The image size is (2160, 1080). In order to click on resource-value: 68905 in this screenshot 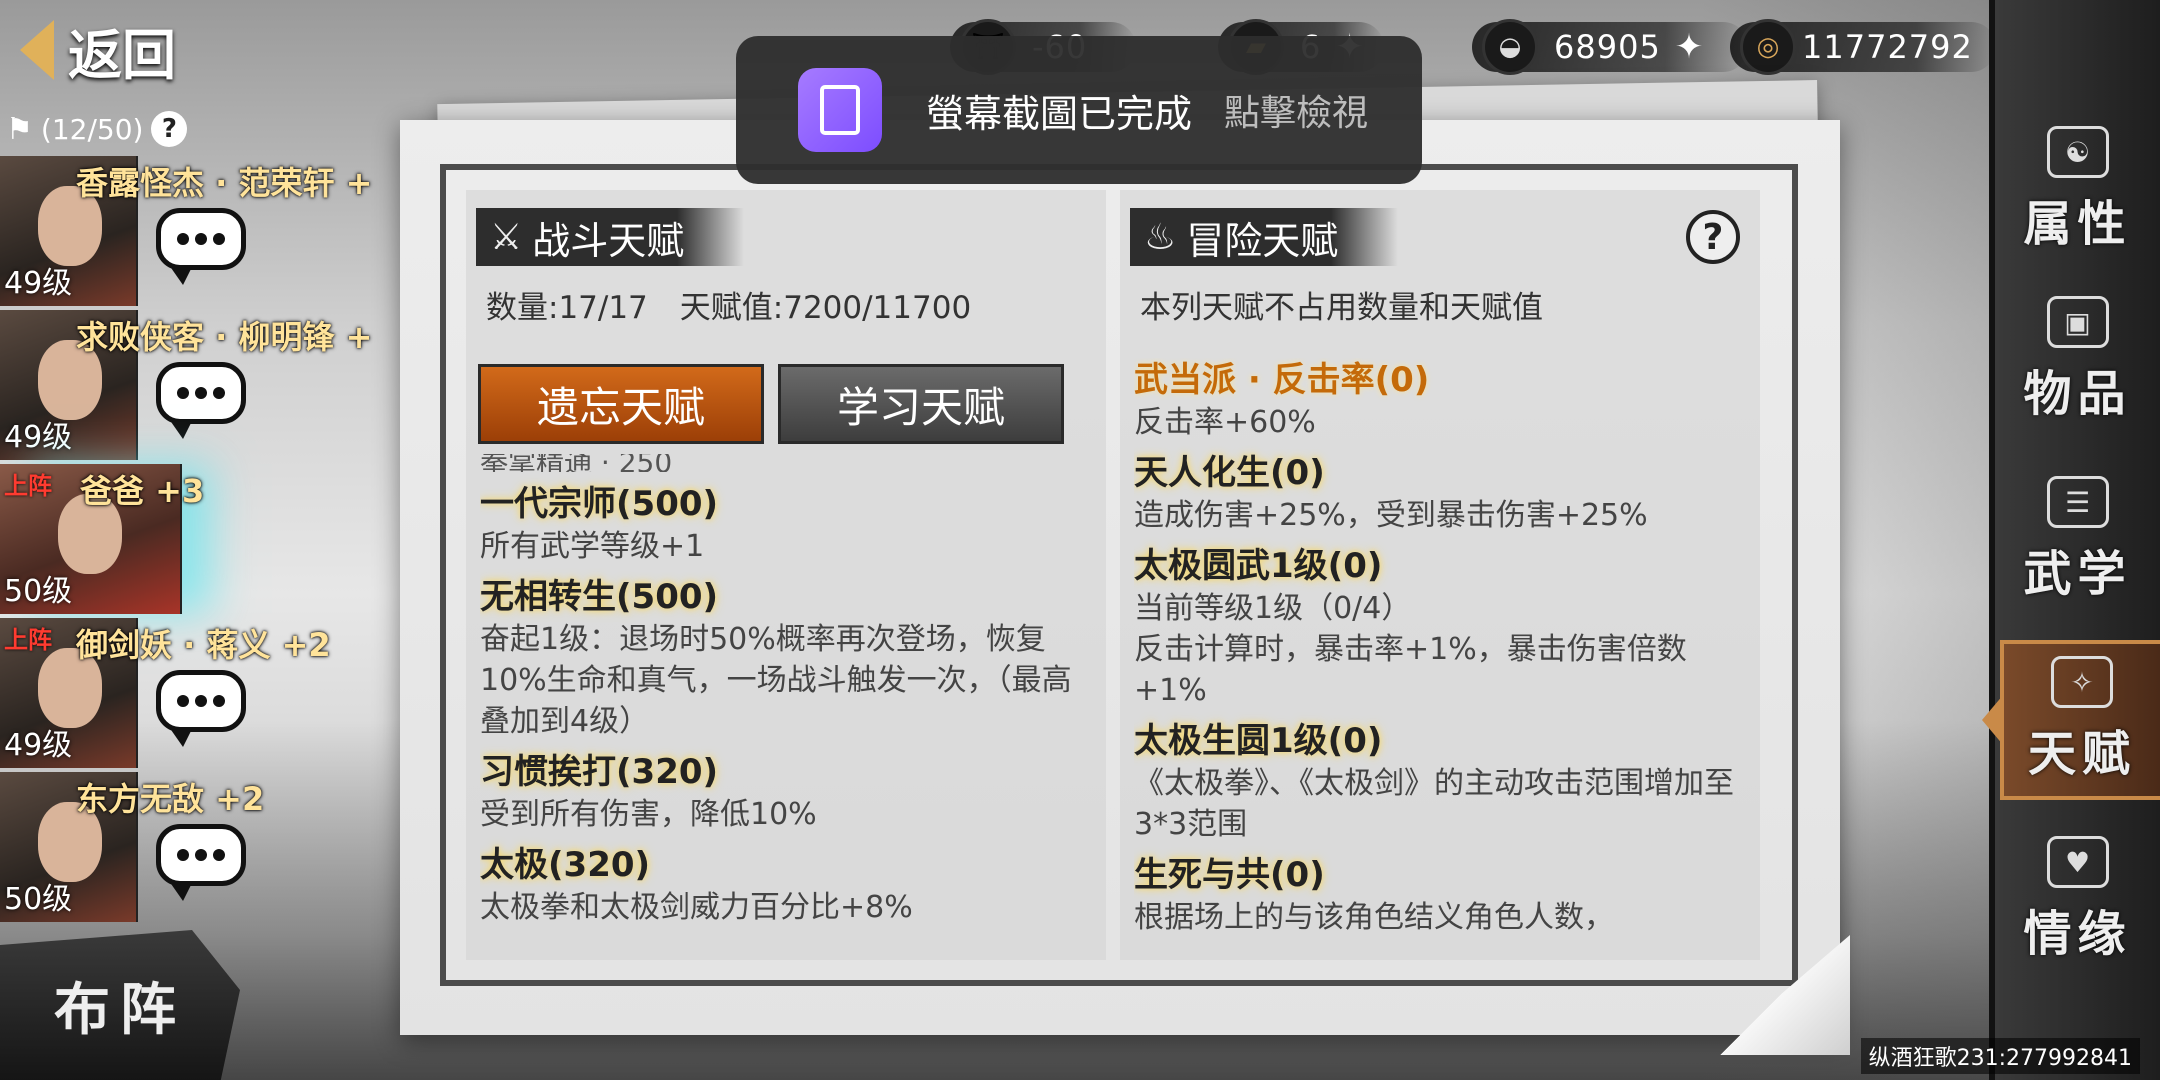, I will do `click(1607, 47)`.